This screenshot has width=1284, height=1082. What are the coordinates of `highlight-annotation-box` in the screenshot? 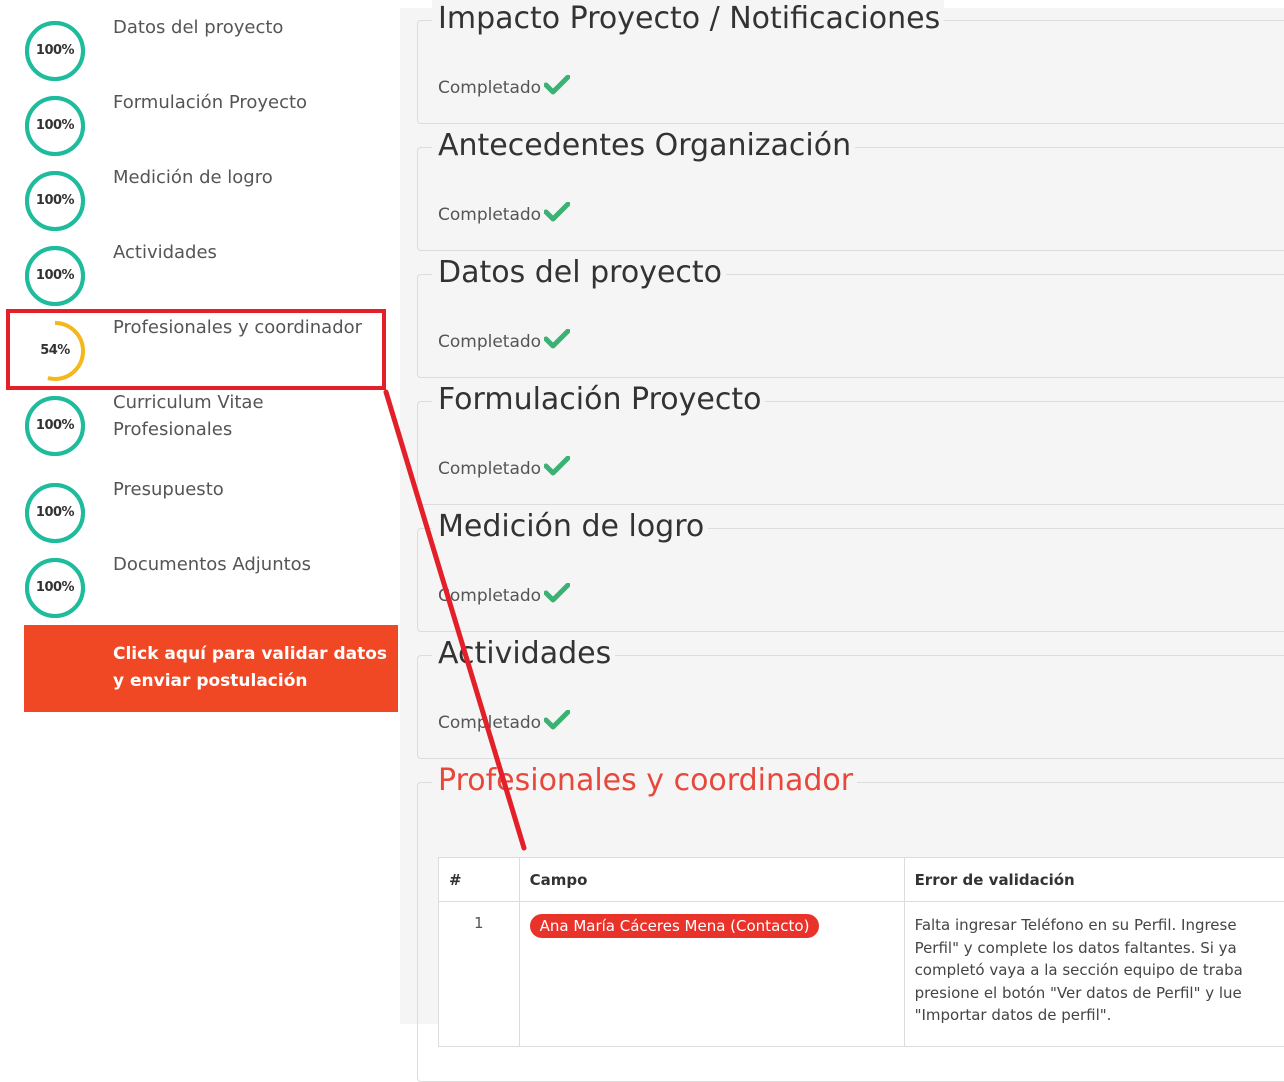 It's located at (196, 349).